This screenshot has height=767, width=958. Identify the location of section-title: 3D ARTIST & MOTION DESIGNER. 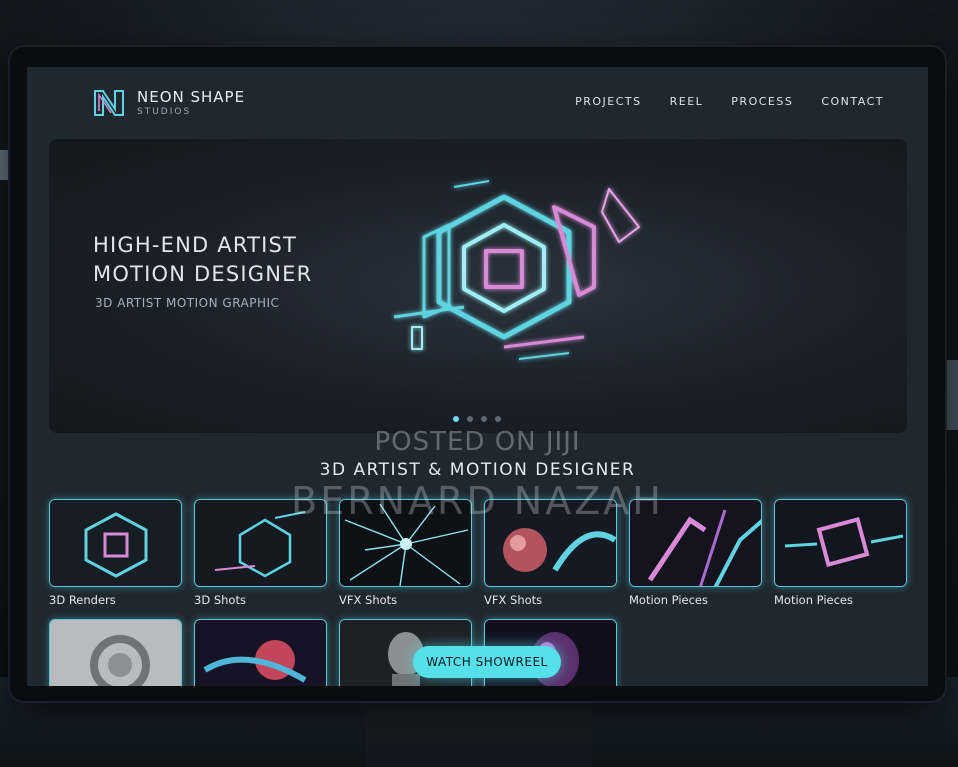
(477, 470).